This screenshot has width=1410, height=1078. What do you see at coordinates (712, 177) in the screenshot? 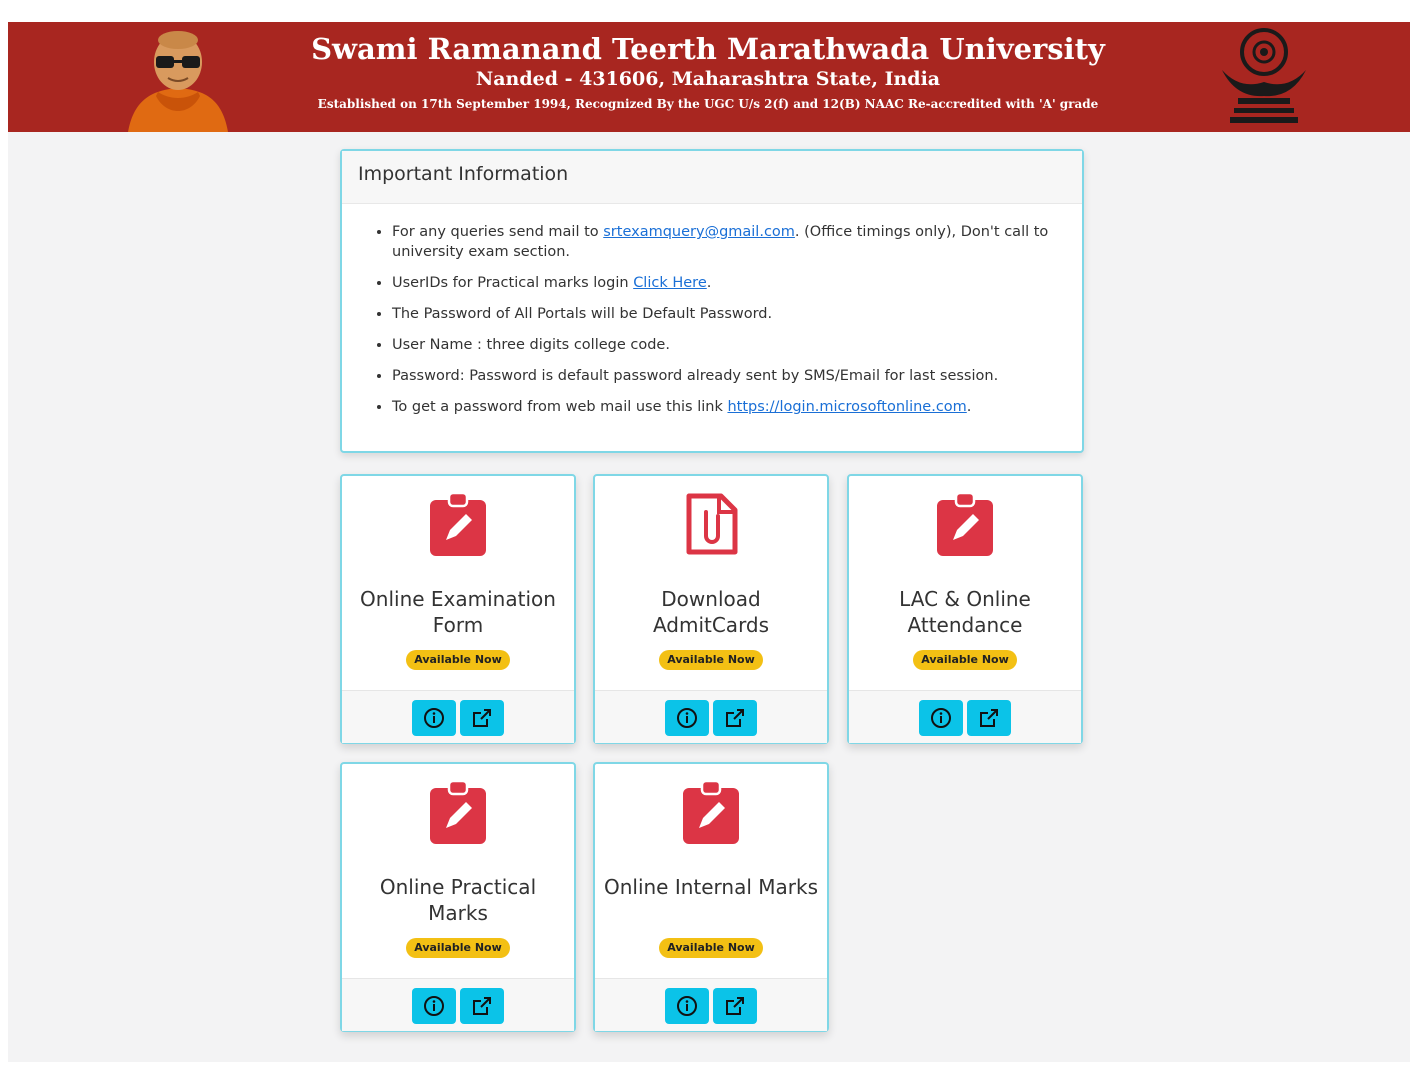
I see `panel-heading: Important Information` at bounding box center [712, 177].